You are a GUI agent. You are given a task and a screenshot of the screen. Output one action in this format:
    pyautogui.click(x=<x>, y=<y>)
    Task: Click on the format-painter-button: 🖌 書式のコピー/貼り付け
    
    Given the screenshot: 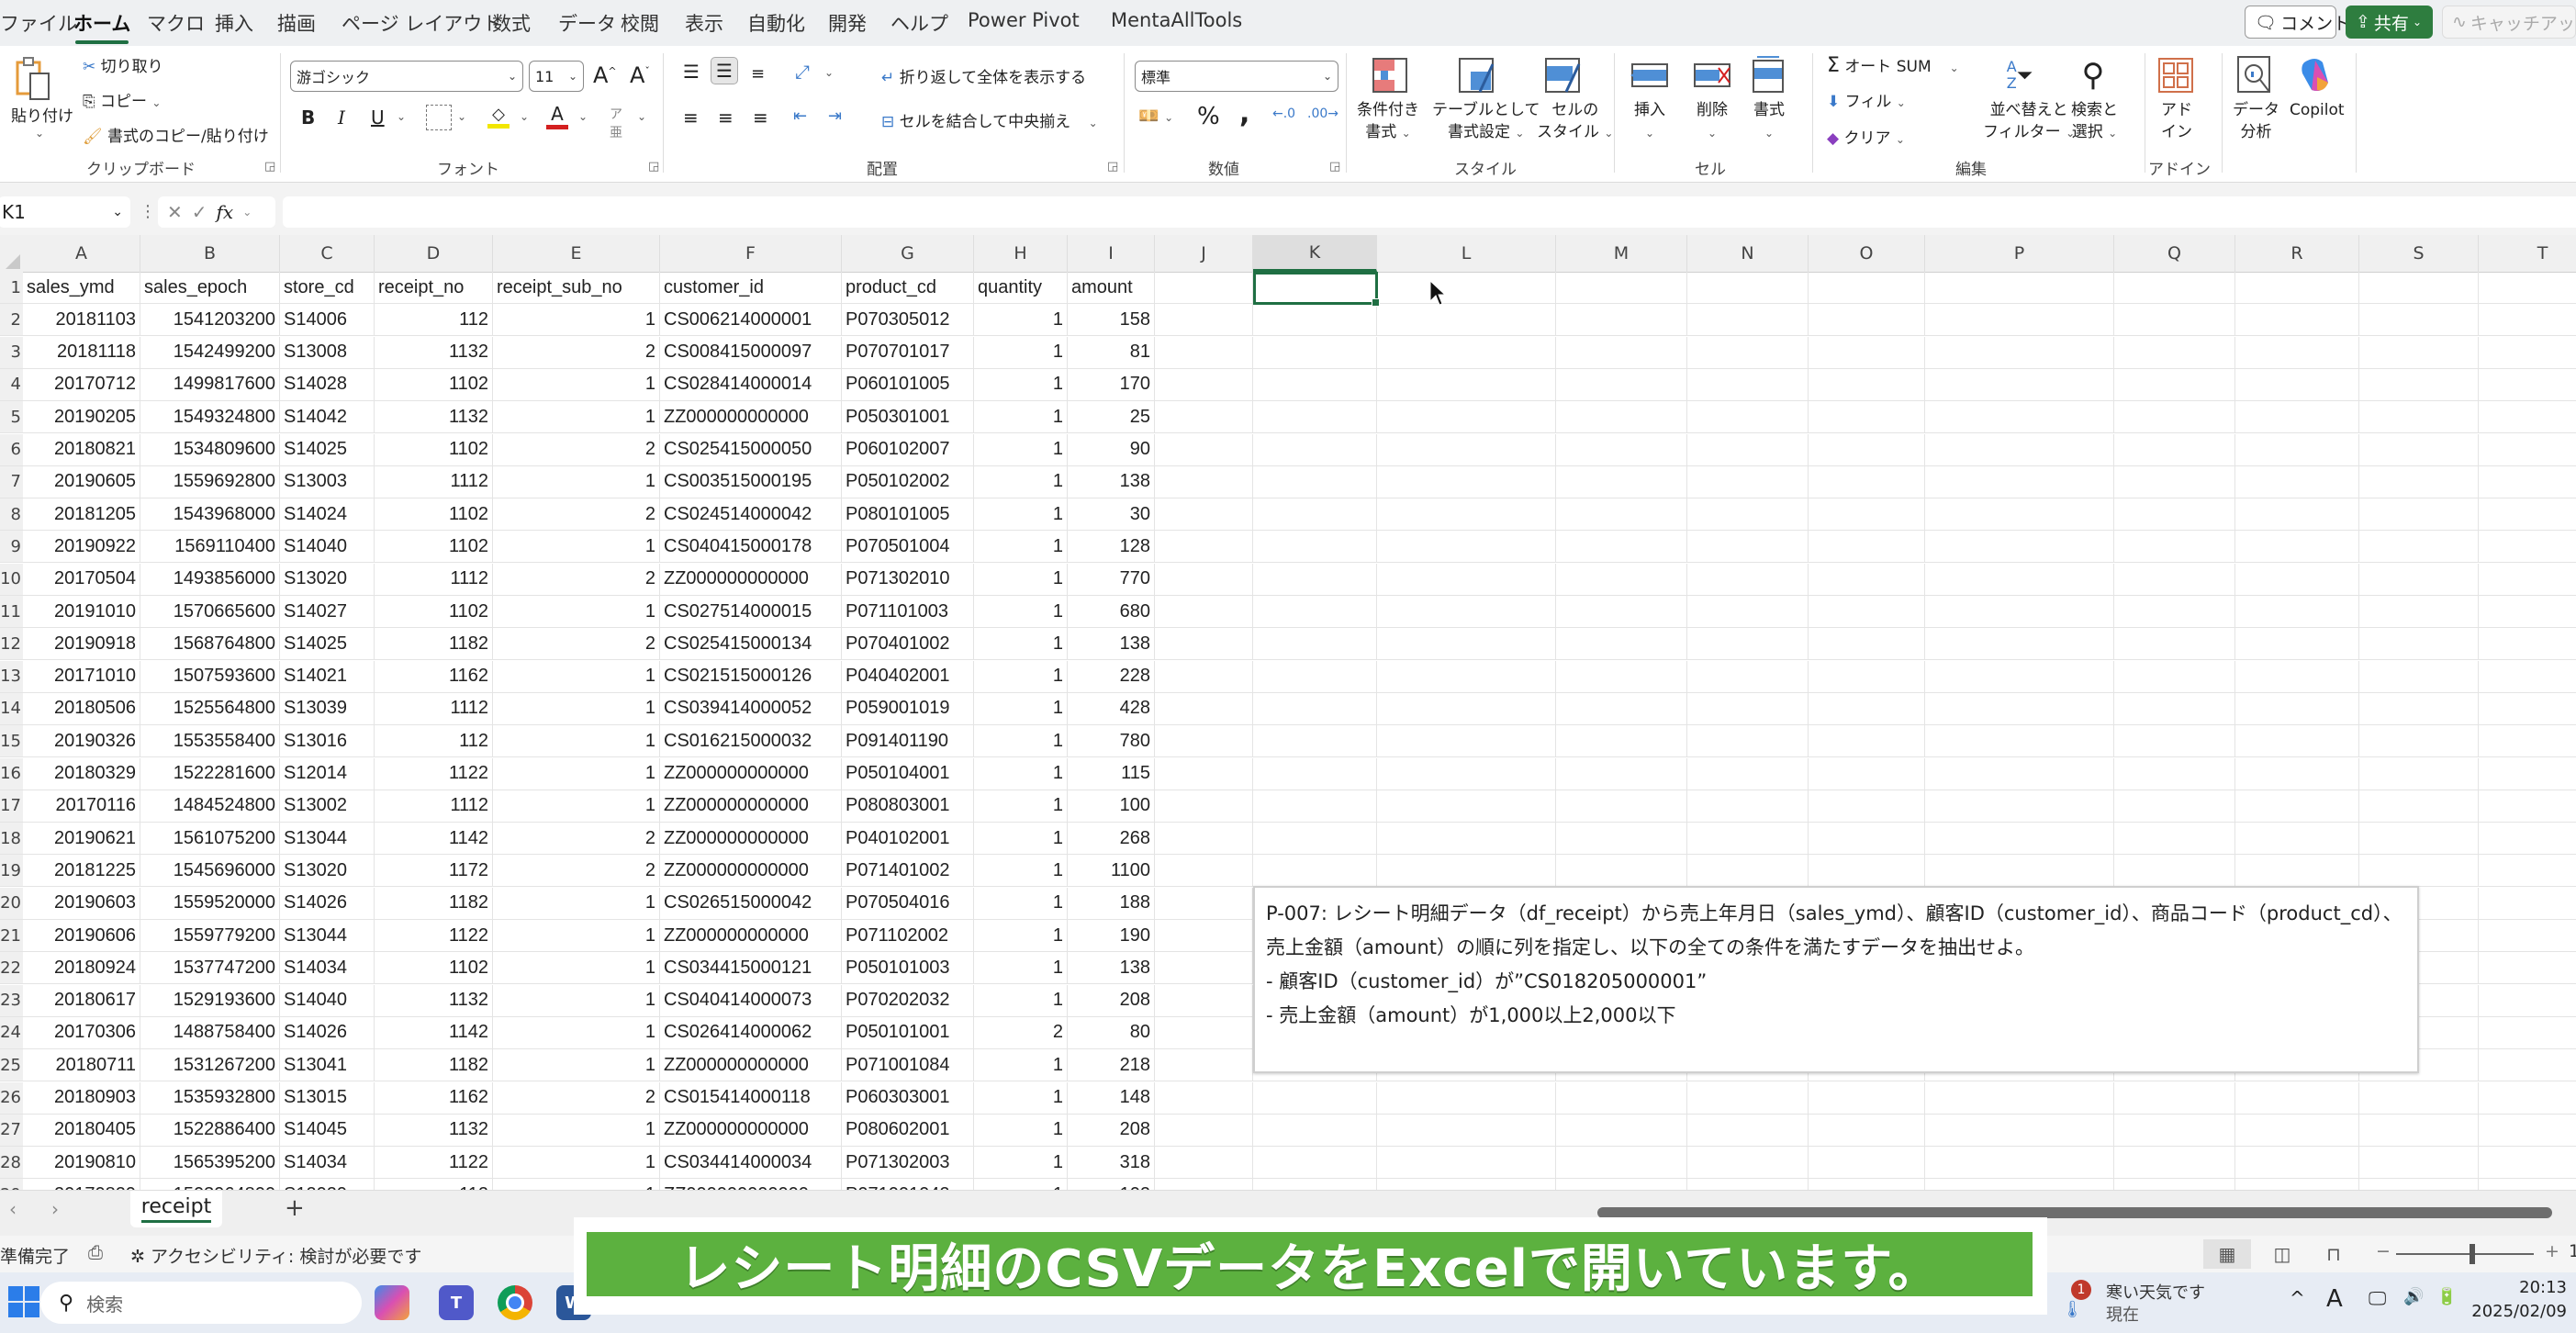 What is the action you would take?
    pyautogui.click(x=176, y=134)
    